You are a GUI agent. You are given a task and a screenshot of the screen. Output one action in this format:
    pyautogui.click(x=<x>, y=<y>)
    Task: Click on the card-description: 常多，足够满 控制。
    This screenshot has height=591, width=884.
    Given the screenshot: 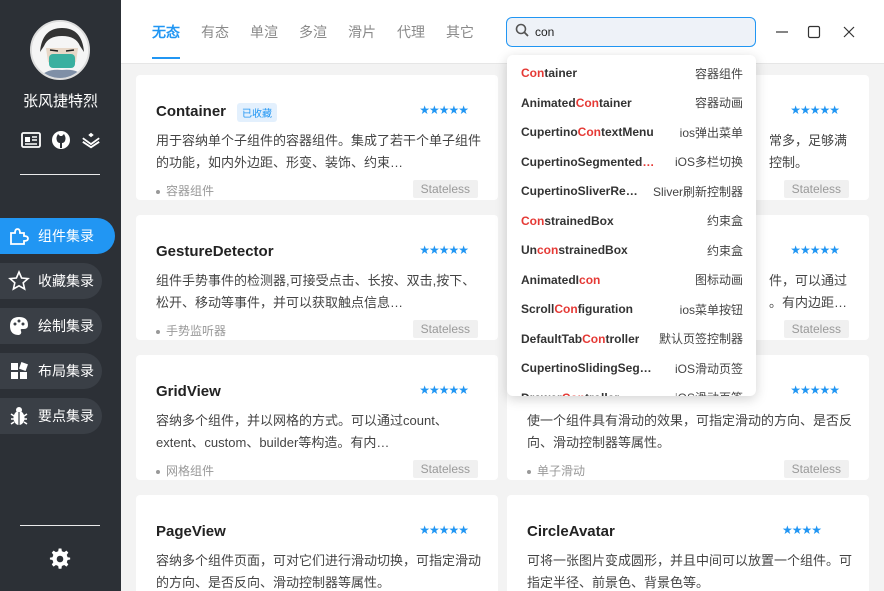 What is the action you would take?
    pyautogui.click(x=808, y=151)
    